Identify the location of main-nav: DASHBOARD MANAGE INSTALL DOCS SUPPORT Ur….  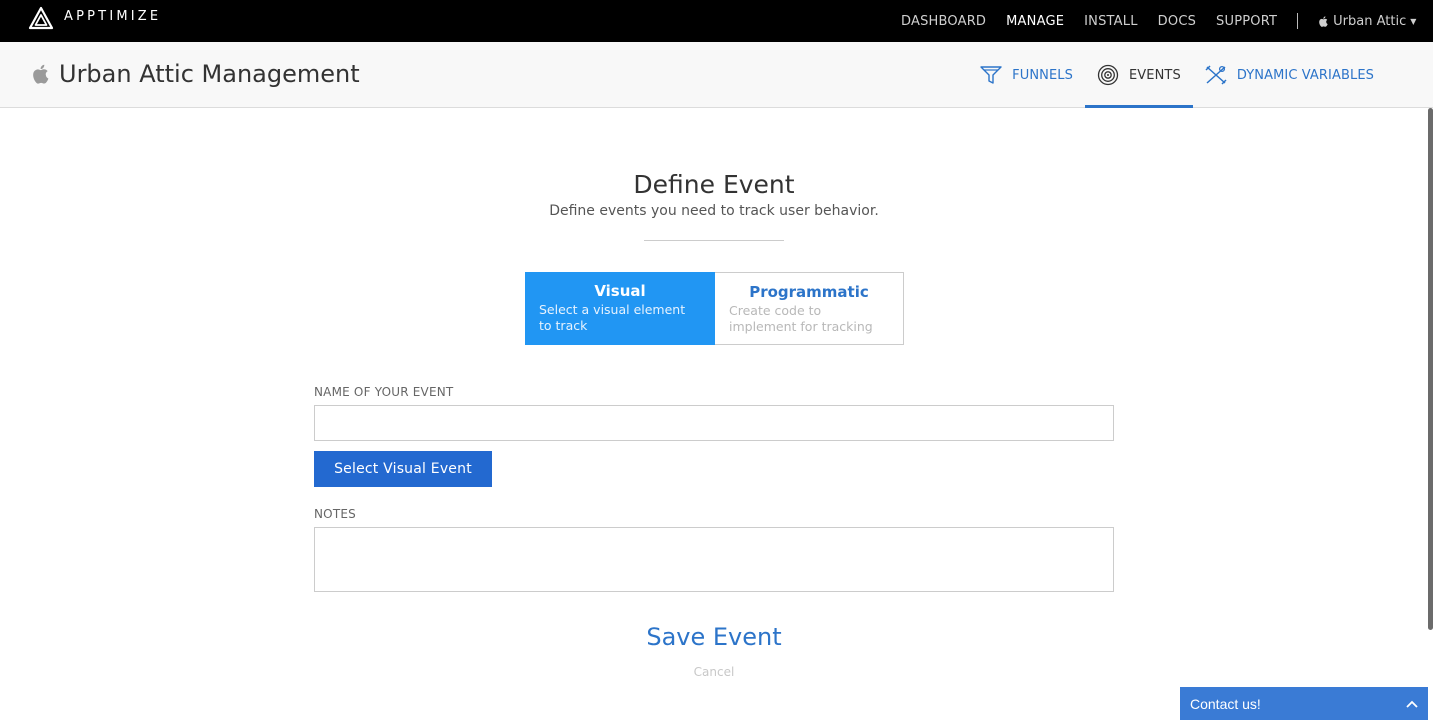
(1148, 21).